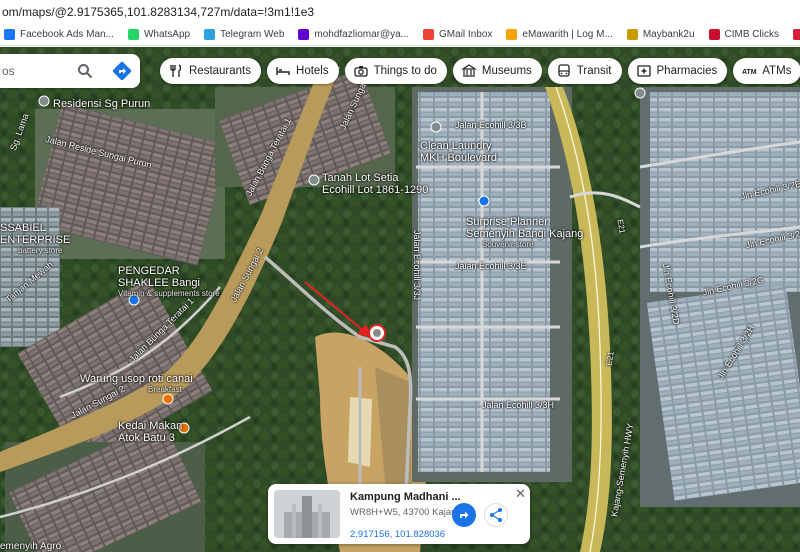  Describe the element at coordinates (491, 266) in the screenshot. I see `road-label: Jalan Ecohill 3/3E` at that location.